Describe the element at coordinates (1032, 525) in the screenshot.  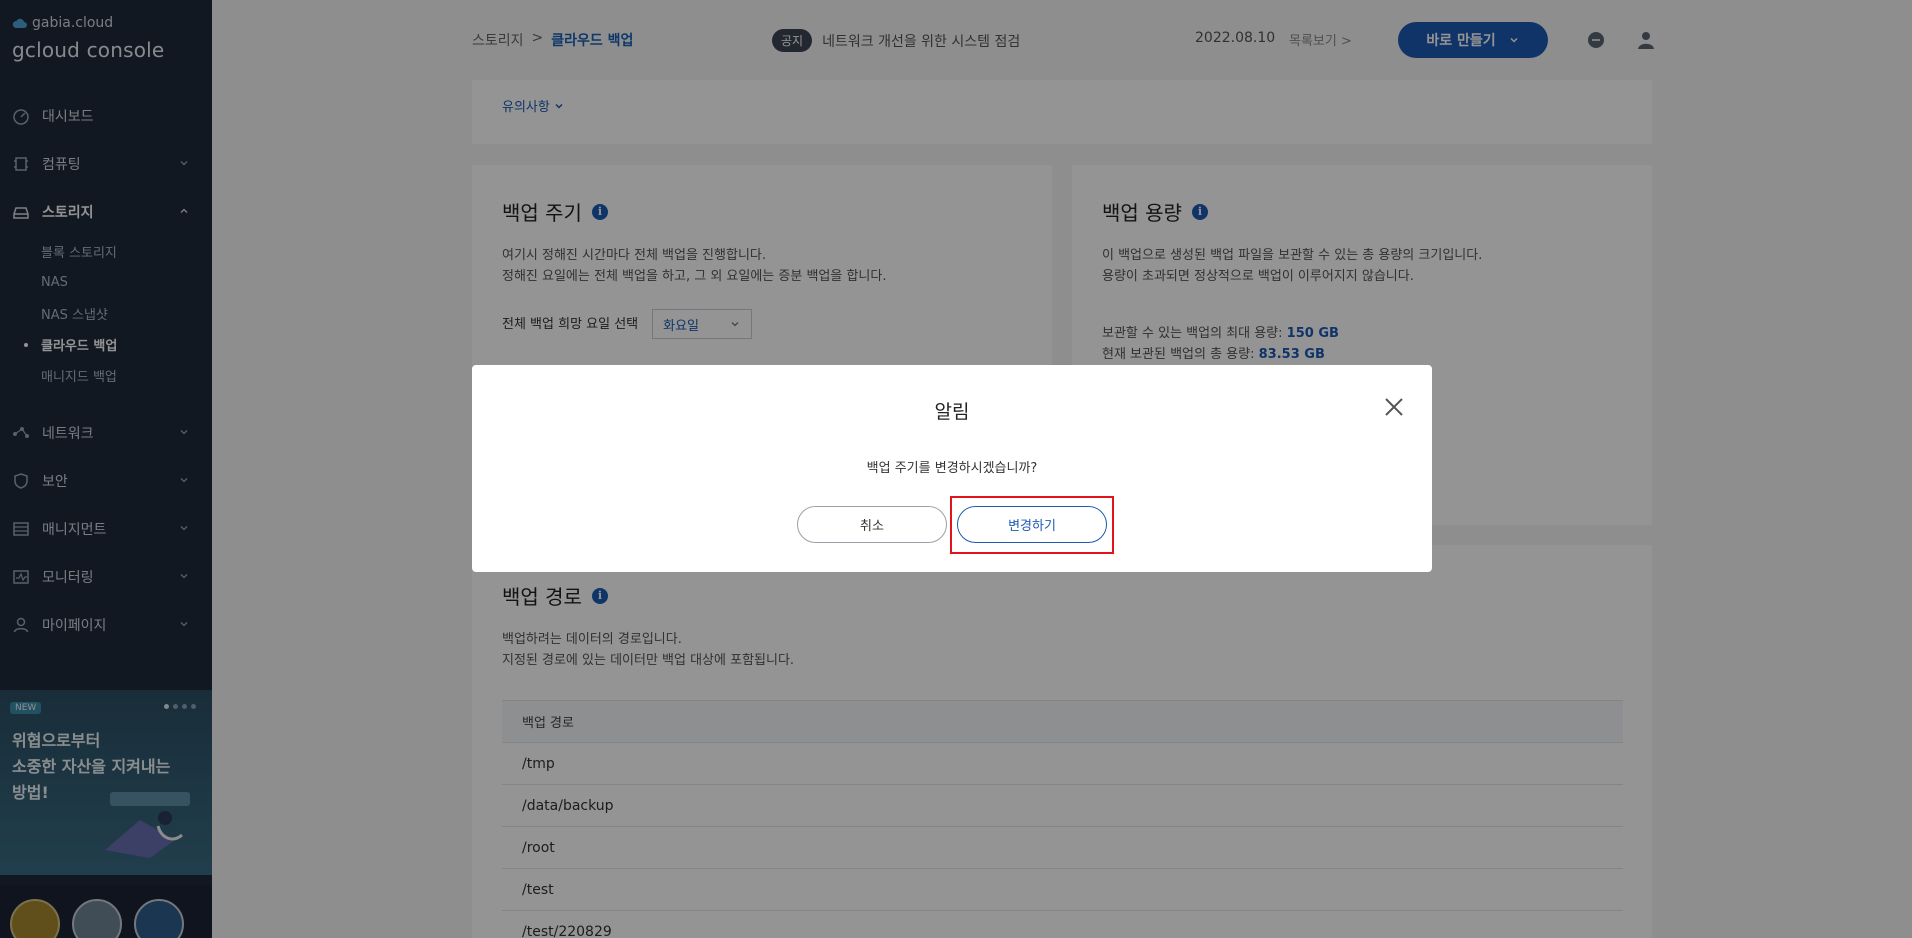
I see `highlight-box` at that location.